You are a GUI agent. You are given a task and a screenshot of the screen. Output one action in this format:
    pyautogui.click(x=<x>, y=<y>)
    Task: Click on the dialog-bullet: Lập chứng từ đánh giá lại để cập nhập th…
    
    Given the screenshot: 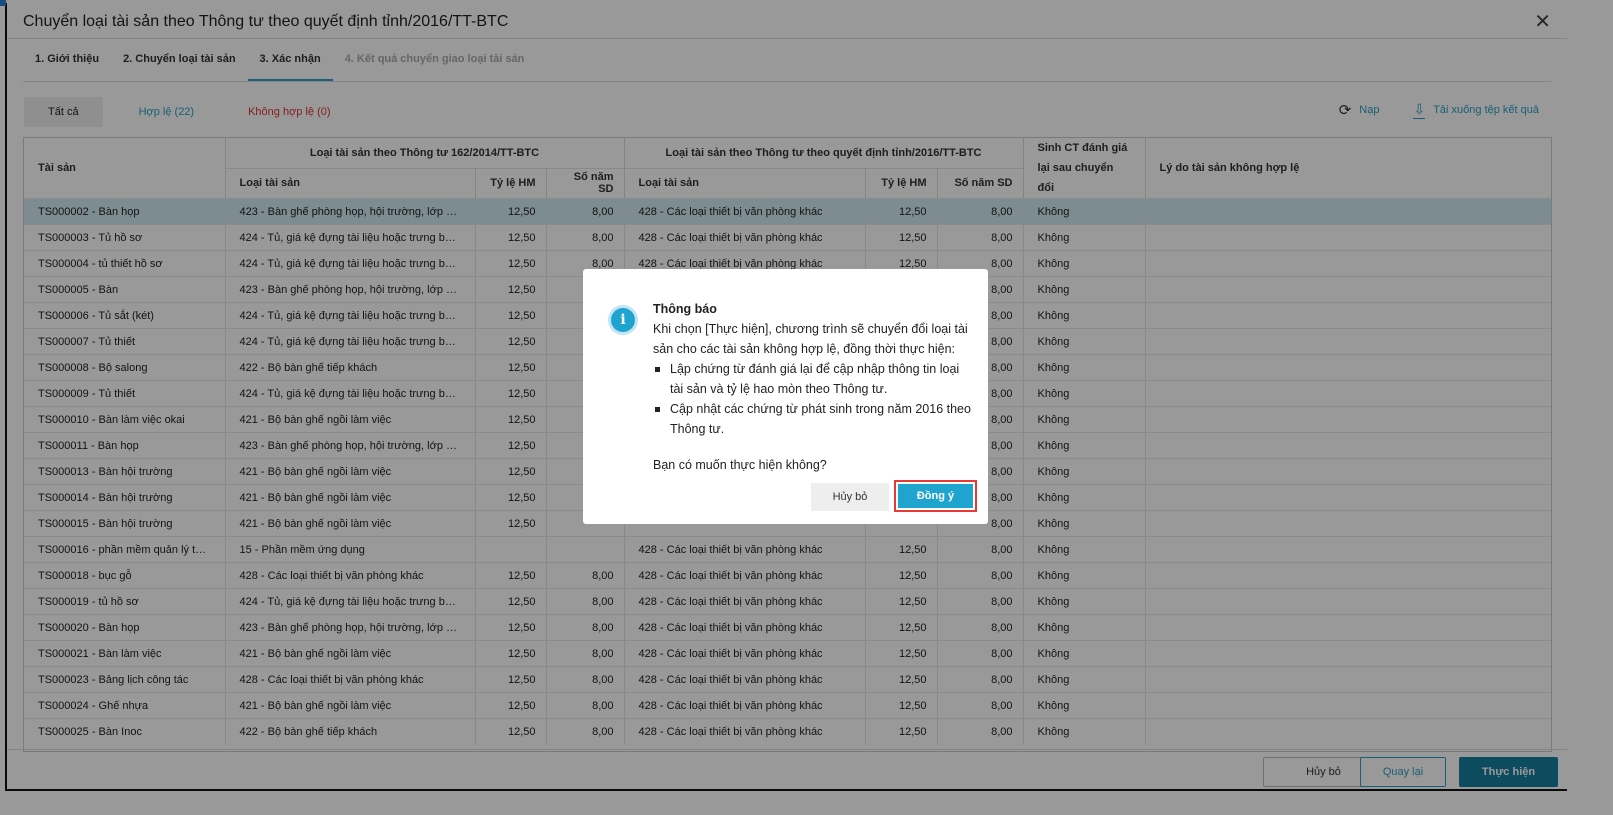 What is the action you would take?
    pyautogui.click(x=813, y=379)
    